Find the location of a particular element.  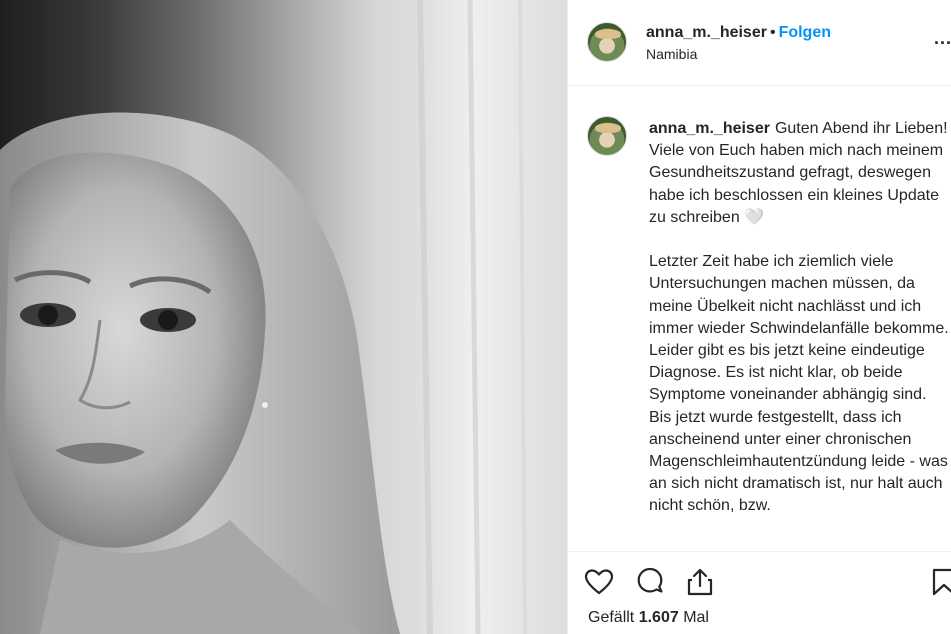

likes-number: 1.607 is located at coordinates (658, 617).